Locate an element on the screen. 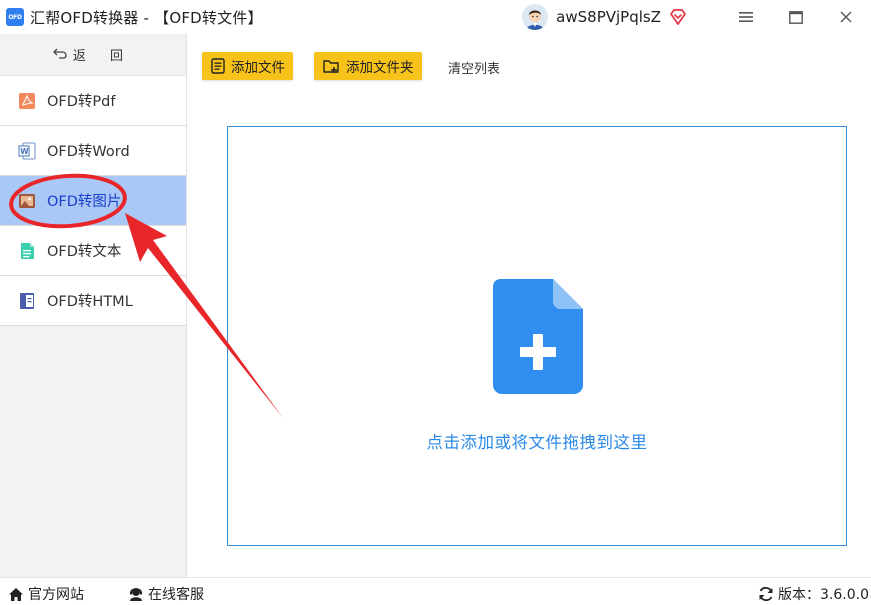  sidebar-item-label: OFD转Pdf is located at coordinates (81, 102).